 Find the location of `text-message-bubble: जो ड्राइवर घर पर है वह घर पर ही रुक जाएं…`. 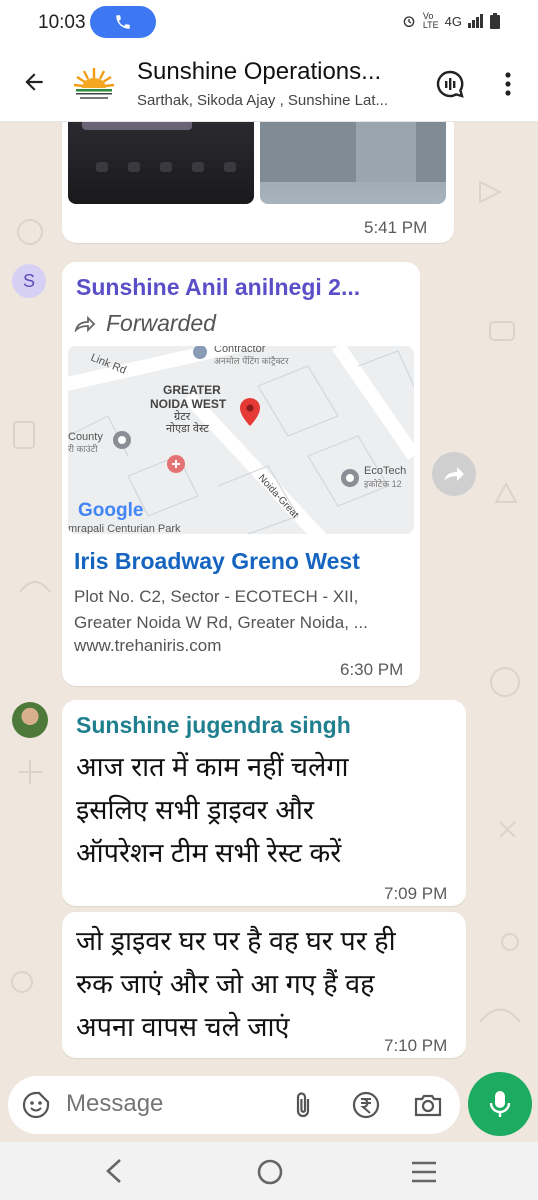

text-message-bubble: जो ड्राइवर घर पर है वह घर पर ही रुक जाएं… is located at coordinates (264, 985).